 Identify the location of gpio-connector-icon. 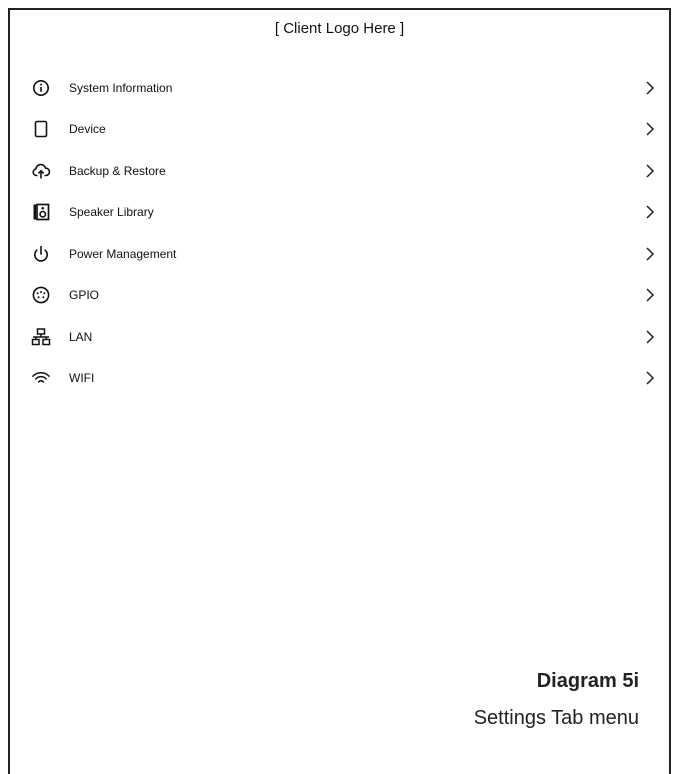
(41, 295).